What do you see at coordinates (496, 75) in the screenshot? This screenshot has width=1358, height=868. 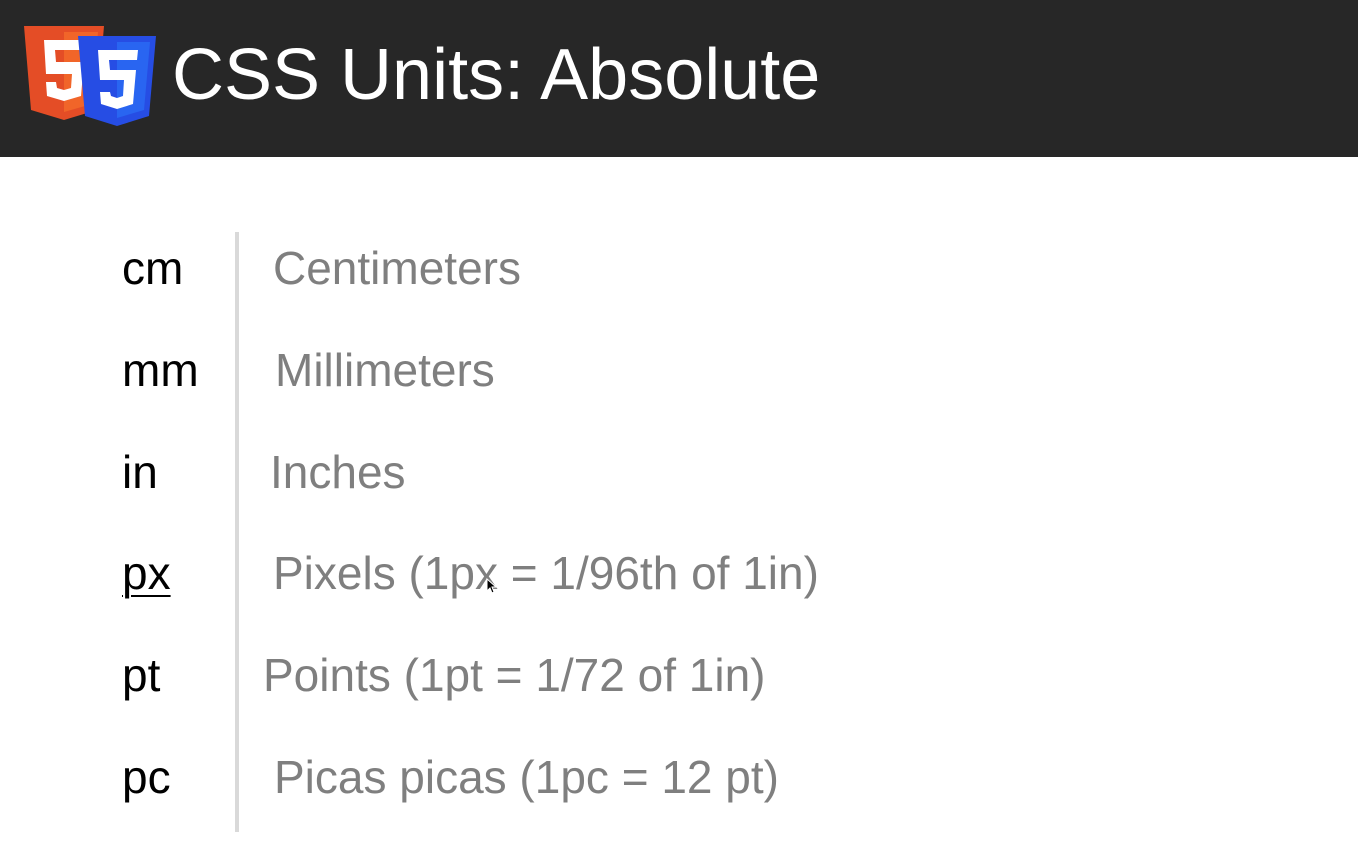 I see `page-title: CSS Units: Absolute` at bounding box center [496, 75].